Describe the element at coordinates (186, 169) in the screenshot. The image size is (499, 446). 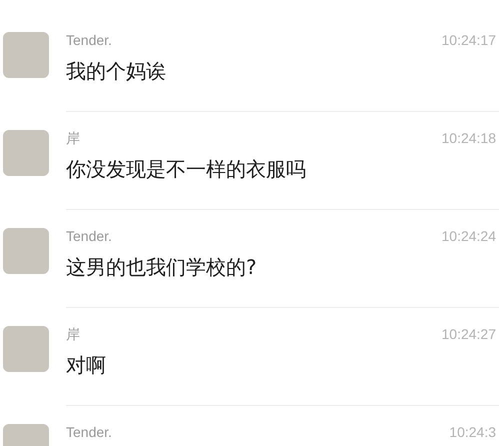
I see `message-text: 你没发现是不一样的衣服吗` at that location.